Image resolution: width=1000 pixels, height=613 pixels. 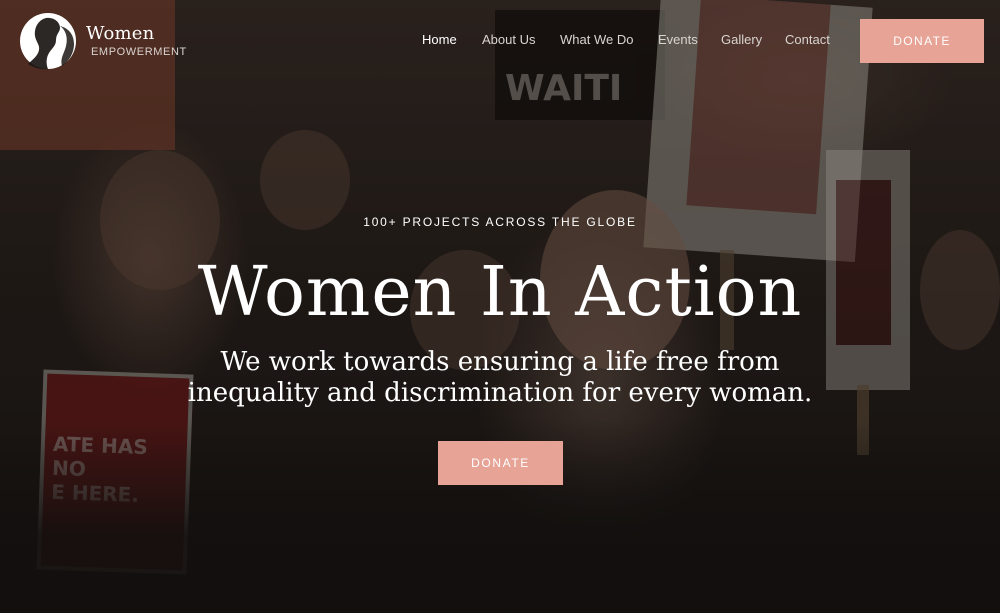 I want to click on hero-donate-button: DONATE, so click(x=500, y=463).